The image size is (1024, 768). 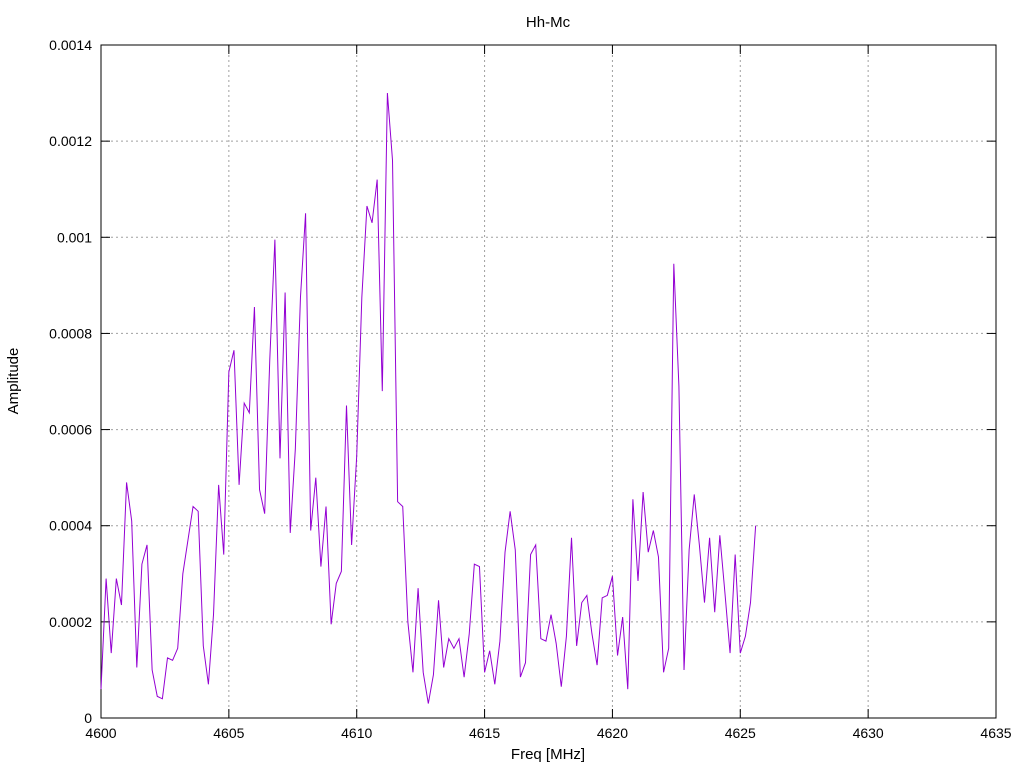 What do you see at coordinates (70, 45) in the screenshot?
I see `y-tick-label: 0.0014` at bounding box center [70, 45].